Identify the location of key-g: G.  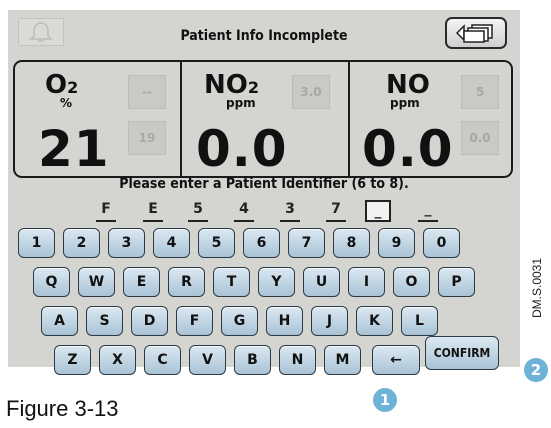
(239, 321).